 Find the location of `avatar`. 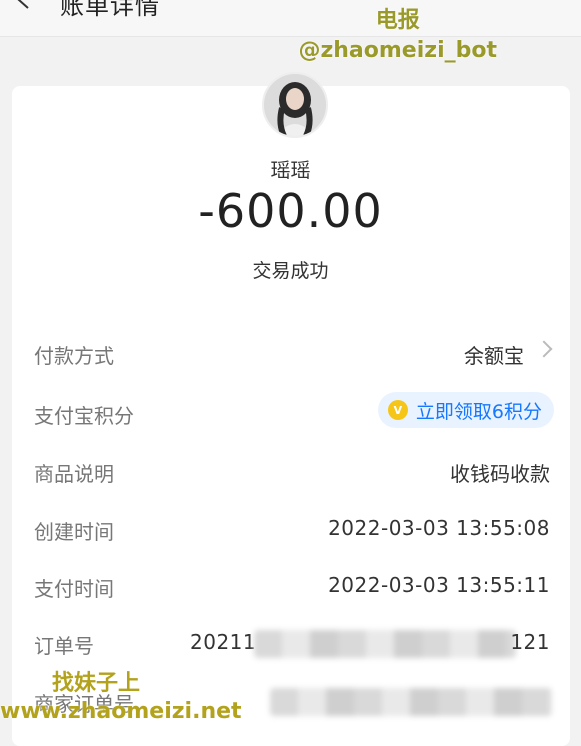

avatar is located at coordinates (295, 105).